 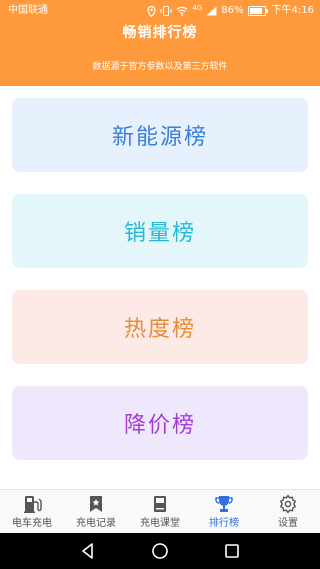 I want to click on vibrate-icon, so click(x=166, y=11).